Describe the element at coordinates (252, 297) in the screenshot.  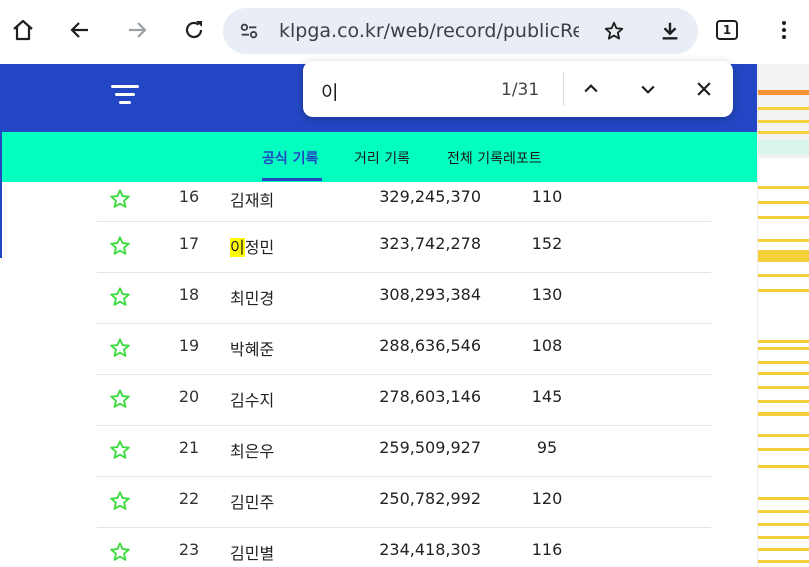
I see `player-name: 최민경` at that location.